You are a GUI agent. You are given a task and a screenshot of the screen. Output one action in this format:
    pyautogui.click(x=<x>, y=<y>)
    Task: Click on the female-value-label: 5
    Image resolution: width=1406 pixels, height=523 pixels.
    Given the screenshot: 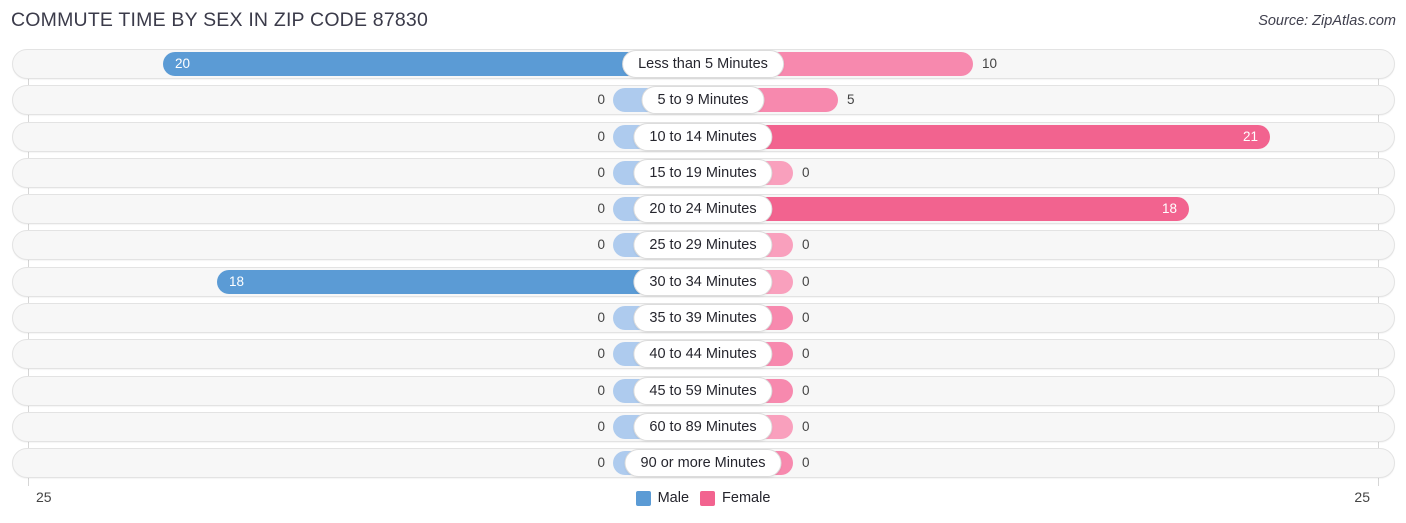 What is the action you would take?
    pyautogui.click(x=851, y=100)
    